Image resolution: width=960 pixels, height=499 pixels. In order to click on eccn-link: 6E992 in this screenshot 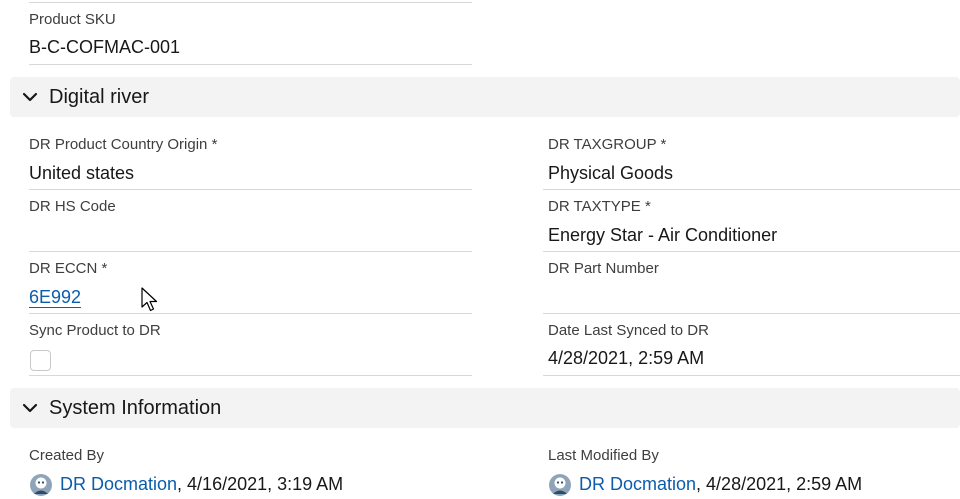, I will do `click(55, 297)`.